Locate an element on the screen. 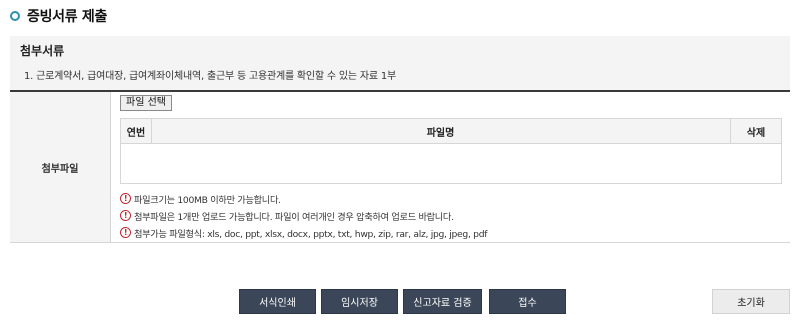 Image resolution: width=800 pixels, height=333 pixels. print-form-button: 서식인쇄 is located at coordinates (277, 301).